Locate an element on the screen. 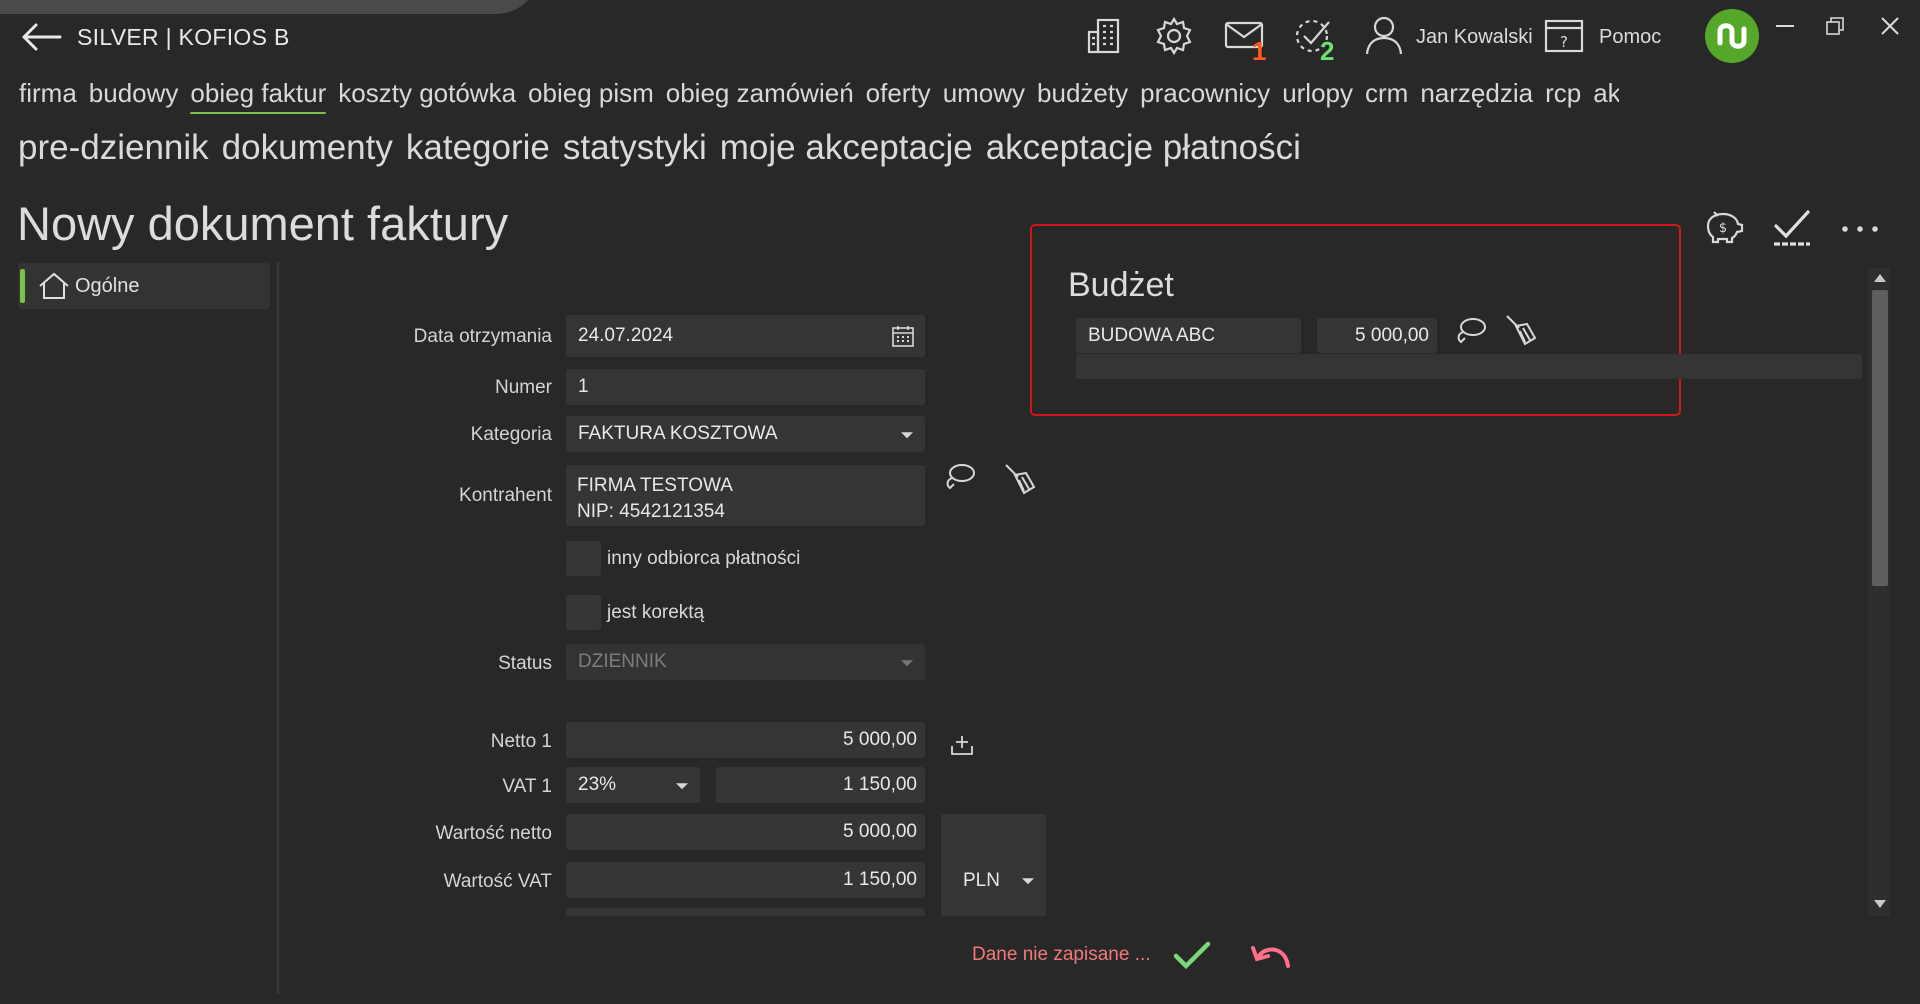  correction-checkbox is located at coordinates (583, 612).